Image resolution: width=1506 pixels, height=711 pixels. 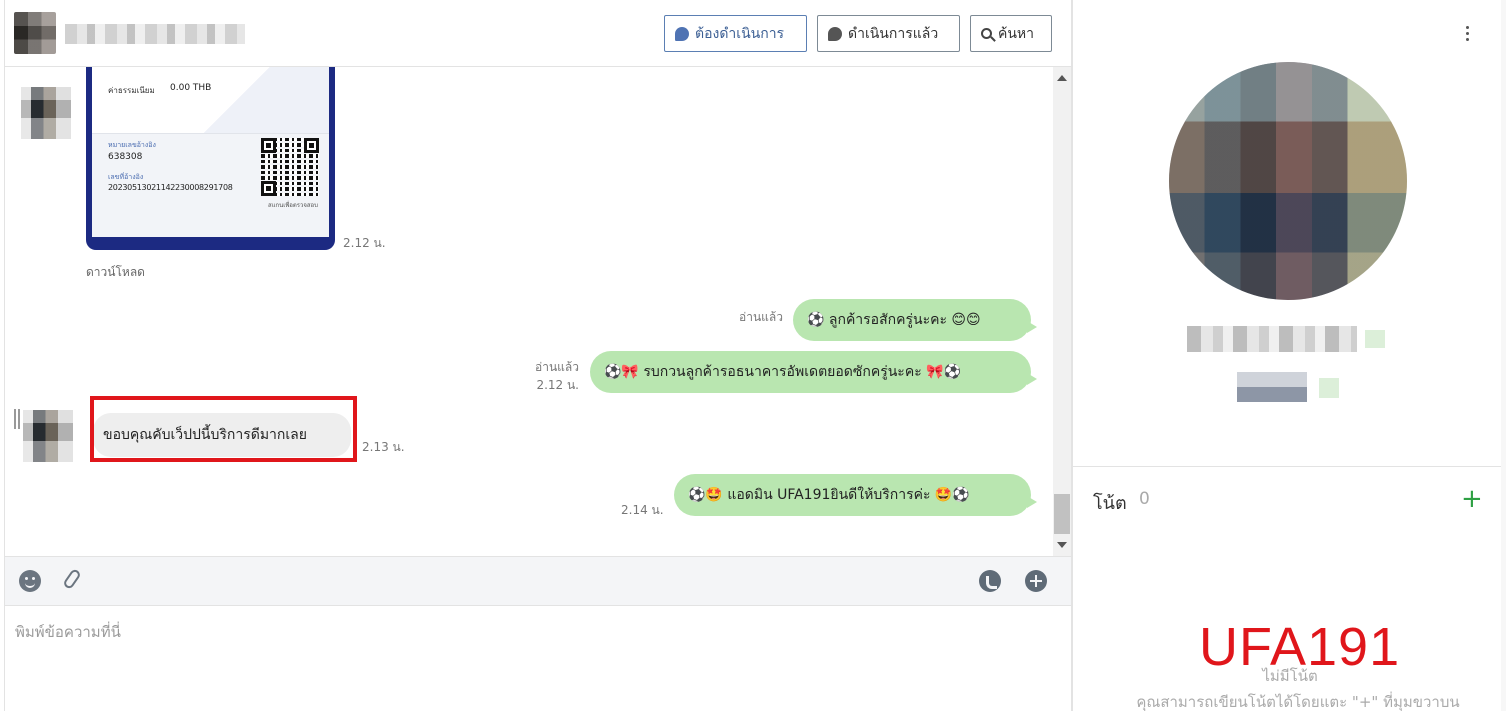 What do you see at coordinates (1329, 388) in the screenshot?
I see `edit-subtitle-icon` at bounding box center [1329, 388].